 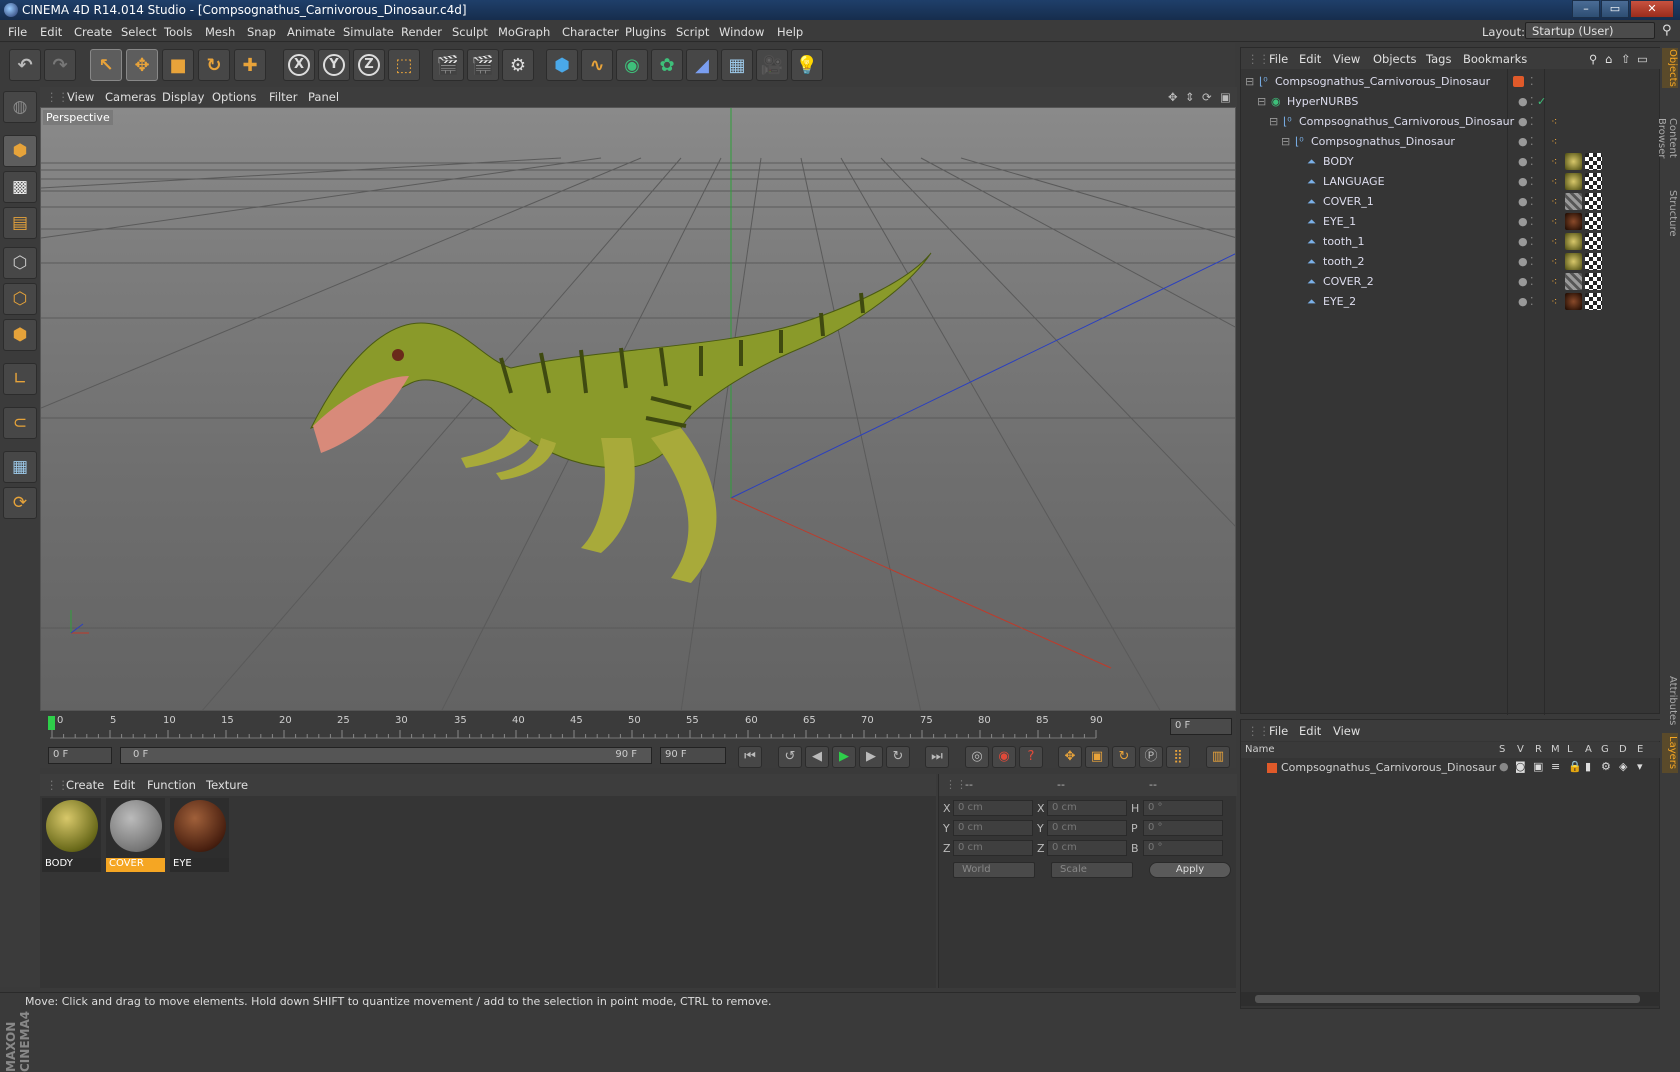 I want to click on viewport-menu-panel: Panel, so click(x=323, y=97).